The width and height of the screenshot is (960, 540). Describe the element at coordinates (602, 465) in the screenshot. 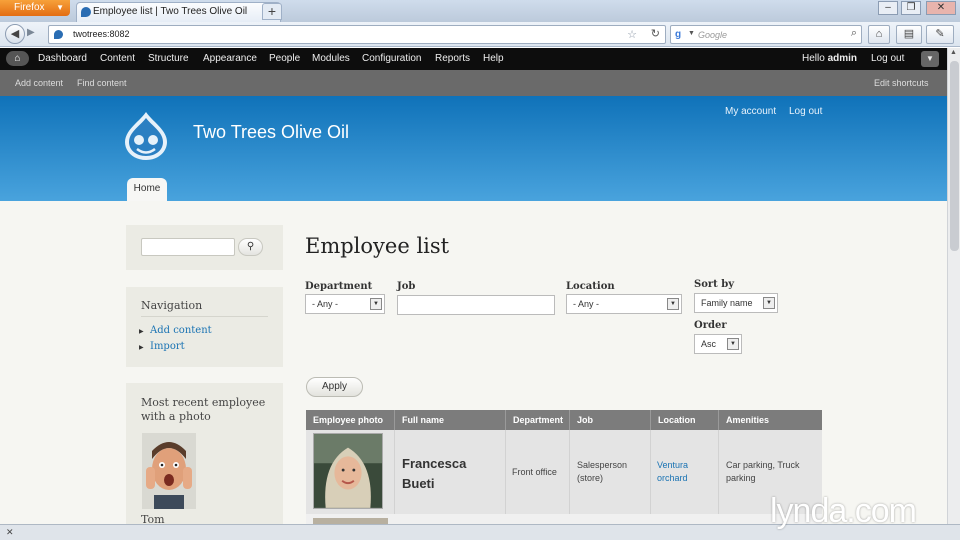

I see `employee-job-line1: Salesperson` at that location.